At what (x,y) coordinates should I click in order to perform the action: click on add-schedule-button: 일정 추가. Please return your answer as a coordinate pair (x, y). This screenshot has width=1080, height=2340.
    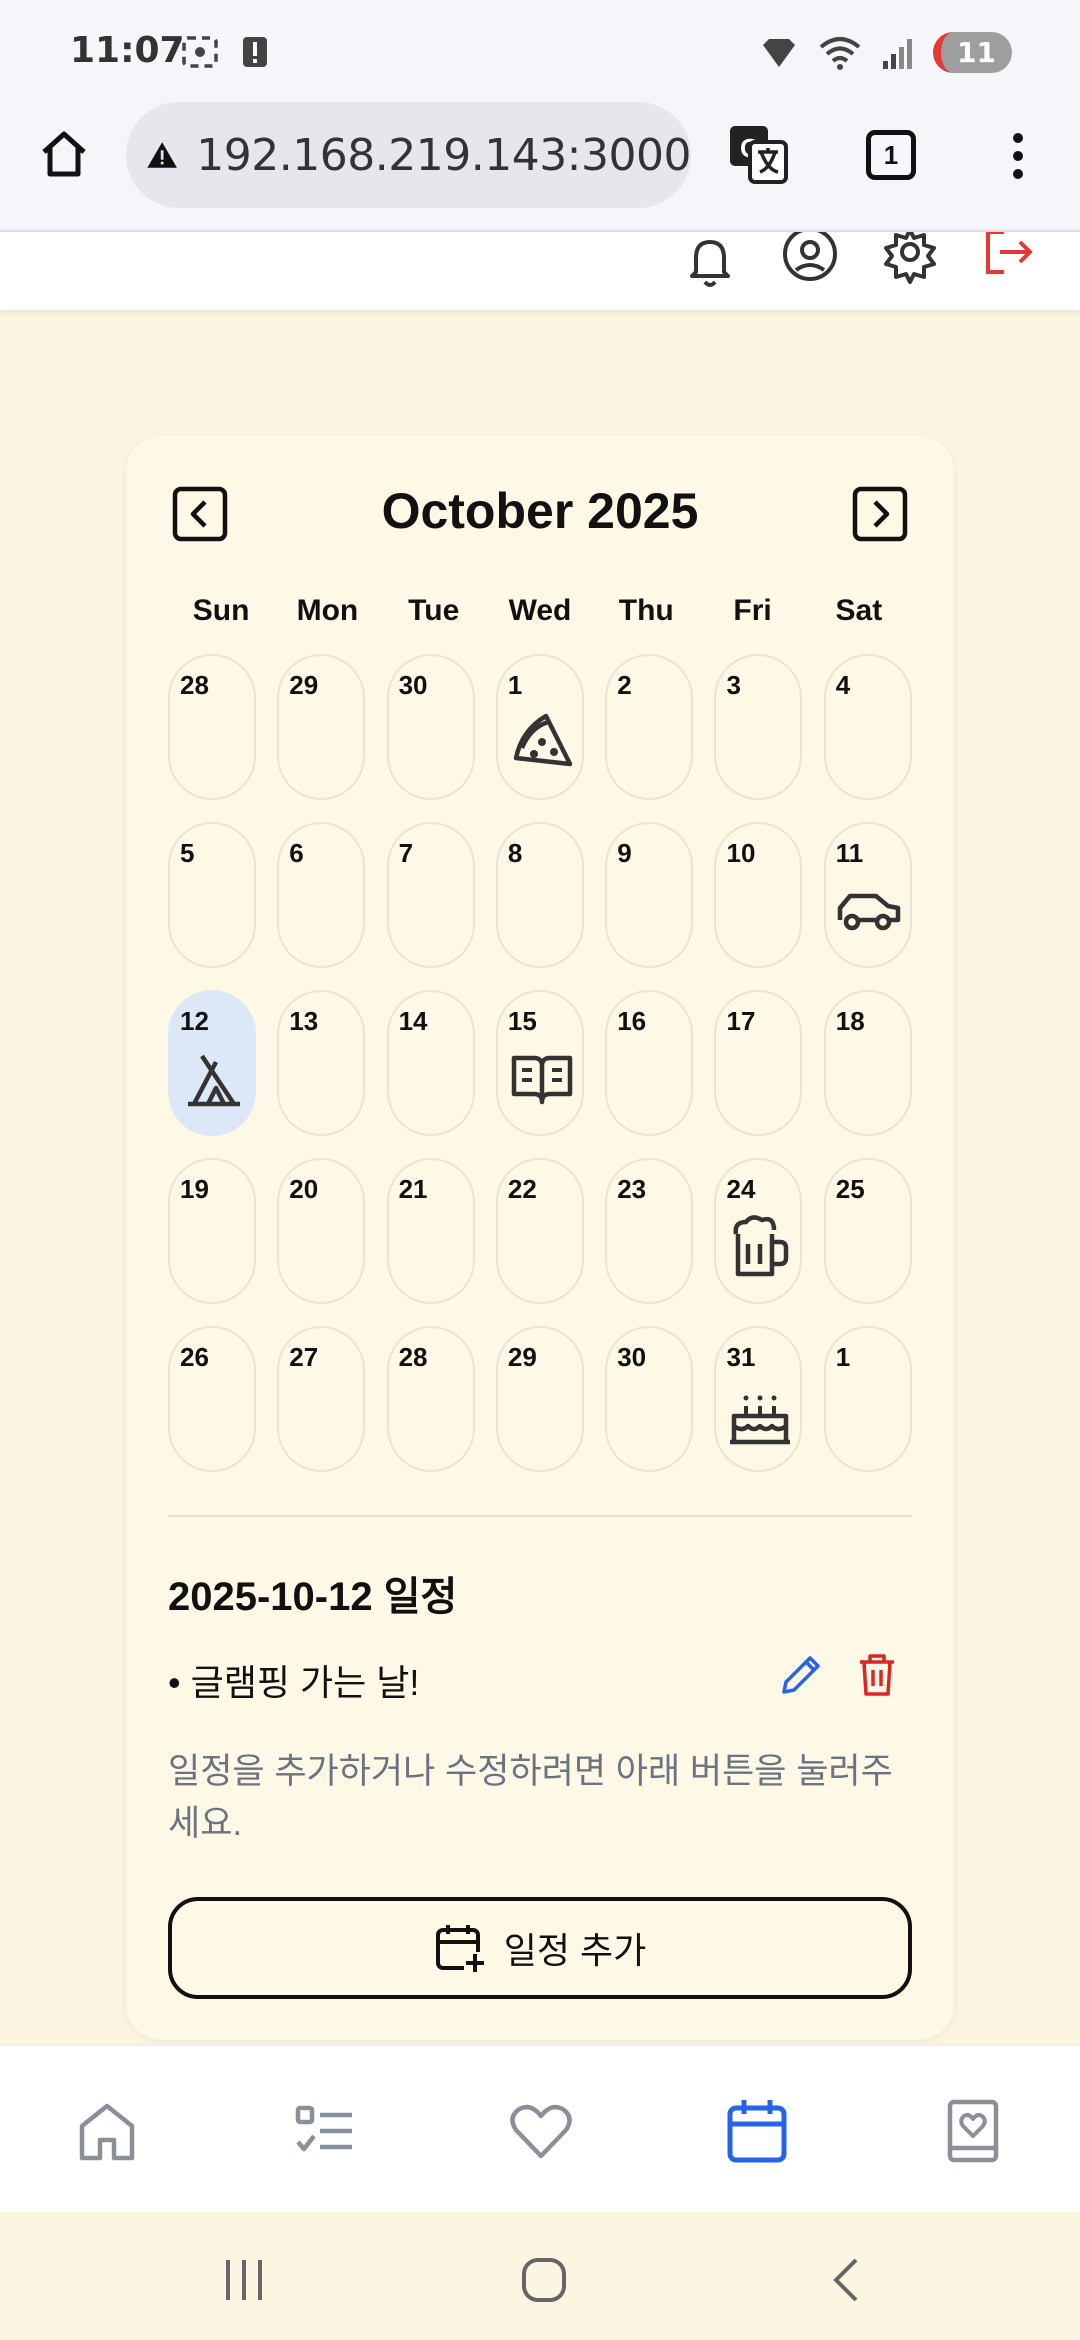
    Looking at the image, I should click on (540, 1948).